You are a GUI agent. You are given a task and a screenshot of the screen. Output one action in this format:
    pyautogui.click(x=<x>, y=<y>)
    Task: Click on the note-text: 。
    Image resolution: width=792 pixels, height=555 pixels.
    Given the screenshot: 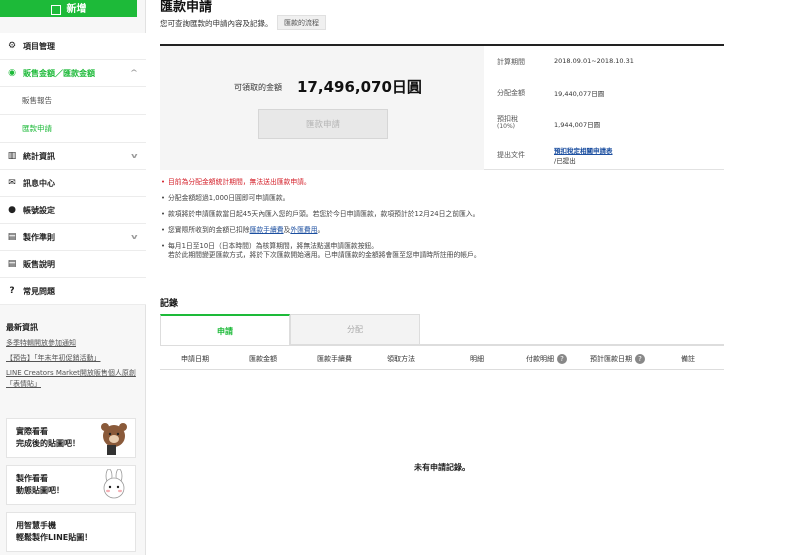 What is the action you would take?
    pyautogui.click(x=321, y=230)
    